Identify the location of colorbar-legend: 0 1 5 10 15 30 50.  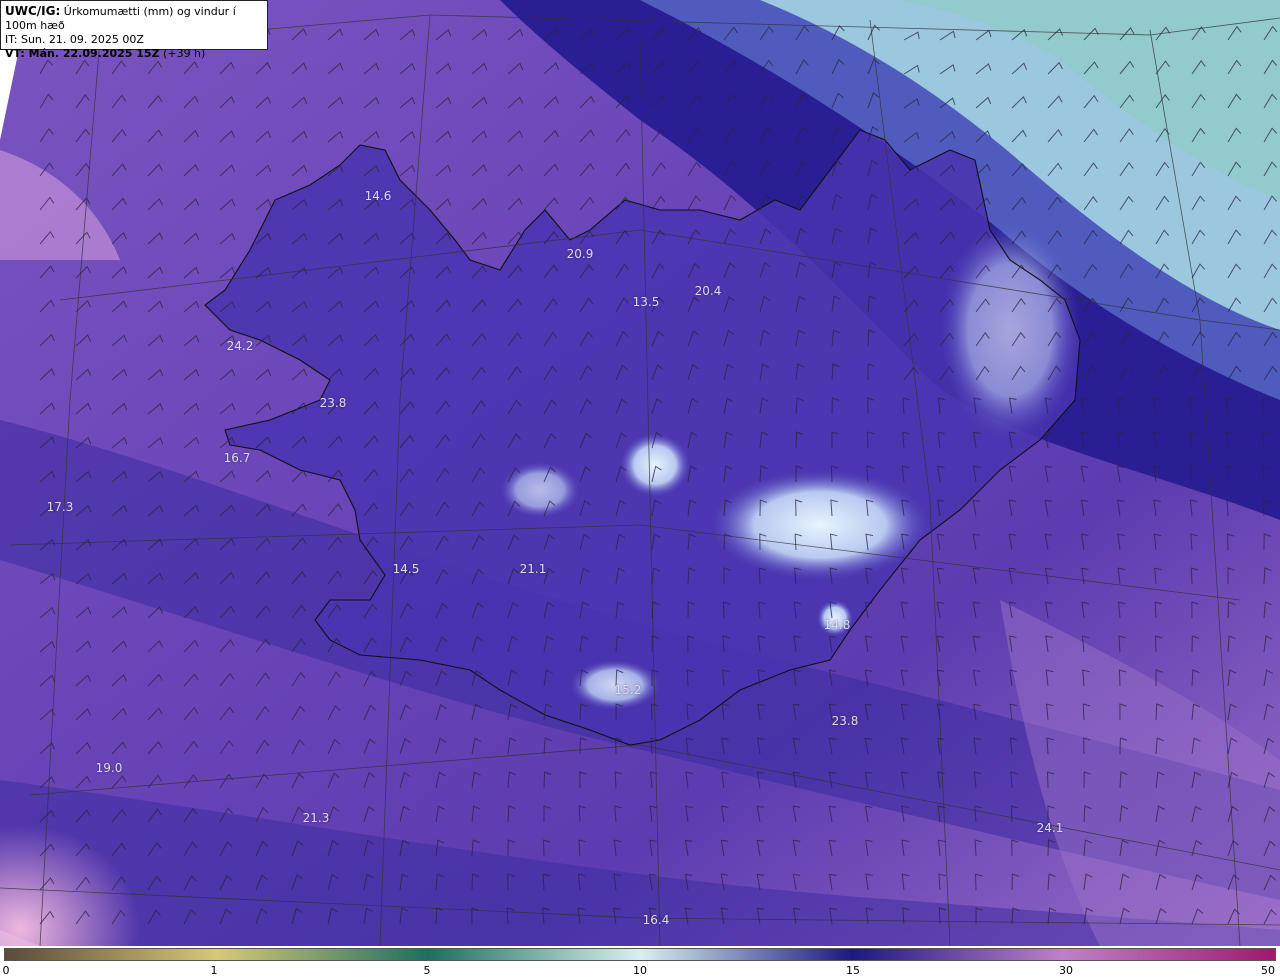
(640, 962).